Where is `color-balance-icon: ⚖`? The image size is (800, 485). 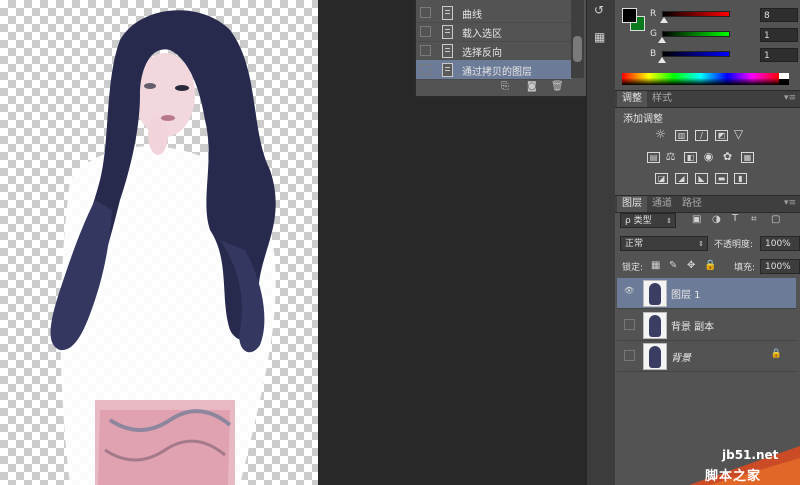
color-balance-icon: ⚖ is located at coordinates (670, 156).